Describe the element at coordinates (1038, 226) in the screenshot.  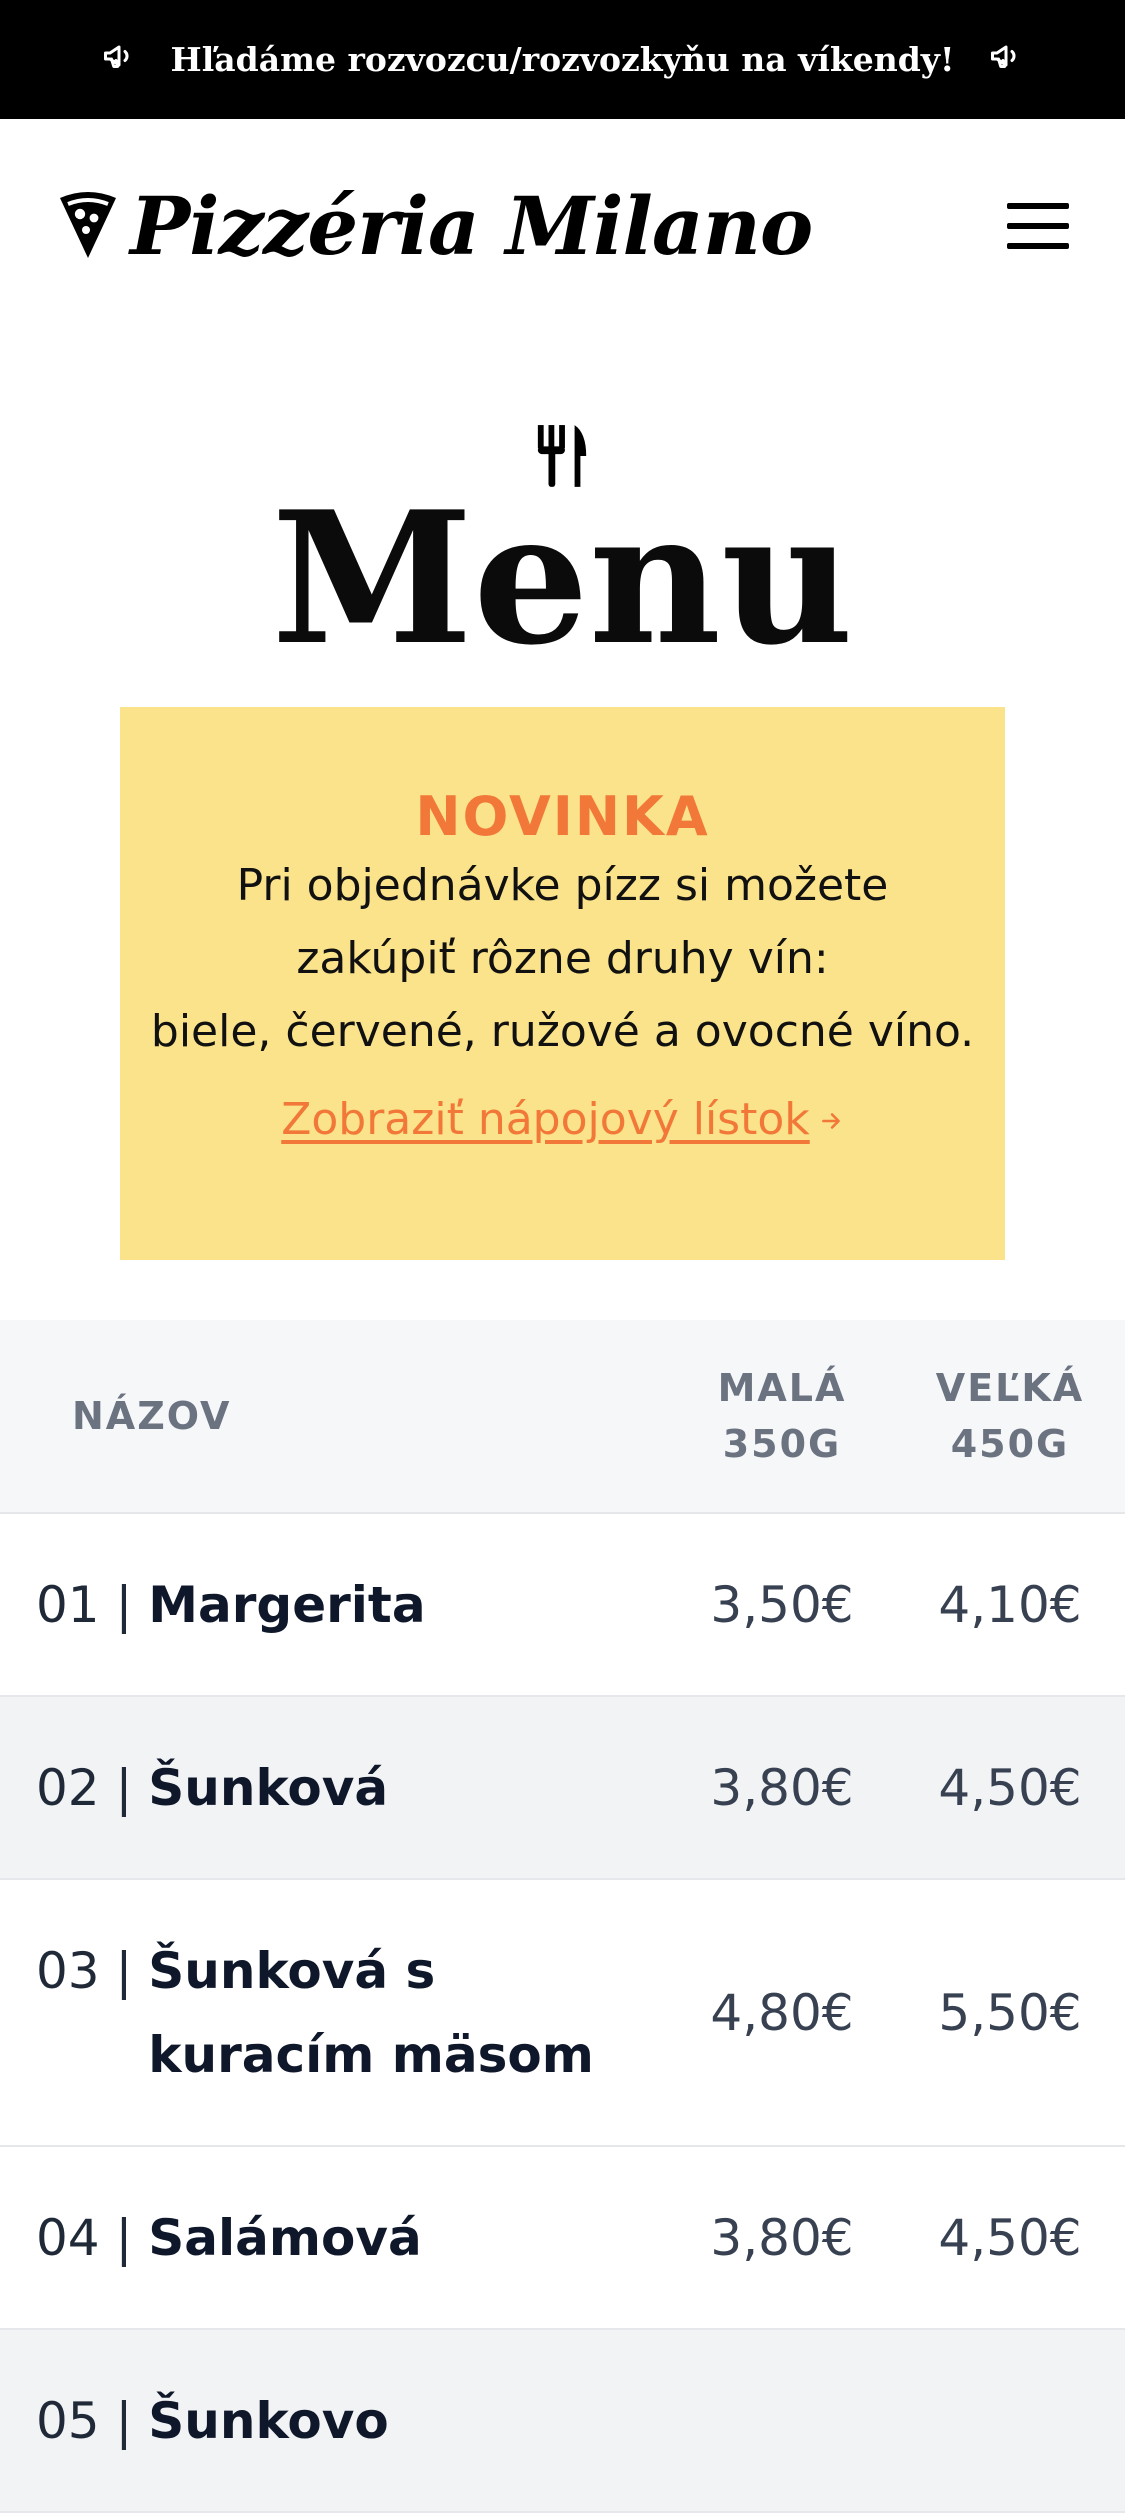
I see `hamburger-menu-icon` at that location.